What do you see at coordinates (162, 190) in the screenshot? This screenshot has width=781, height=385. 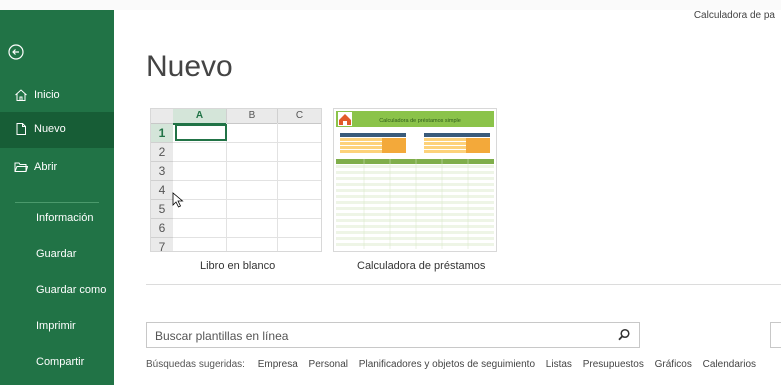 I see `row-header: 4` at bounding box center [162, 190].